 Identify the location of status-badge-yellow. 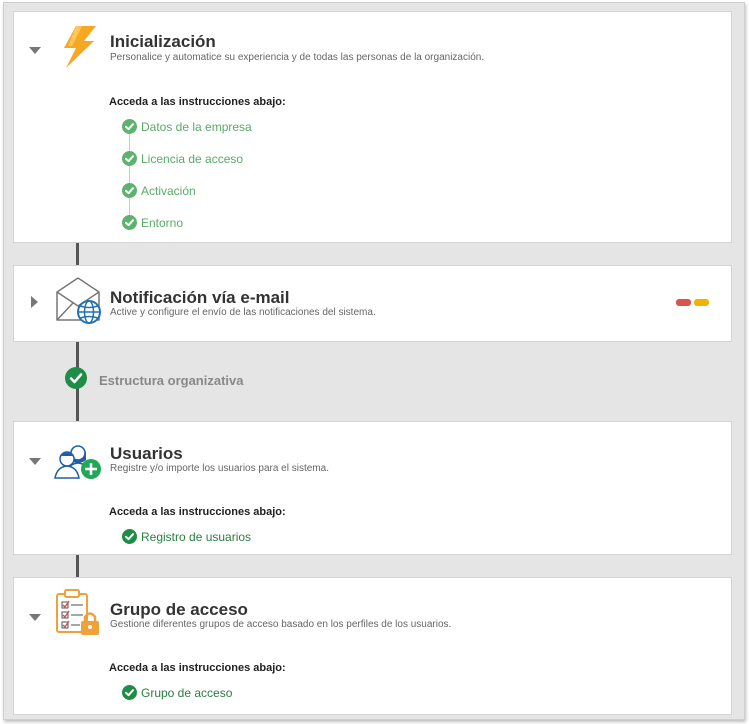
(701, 302).